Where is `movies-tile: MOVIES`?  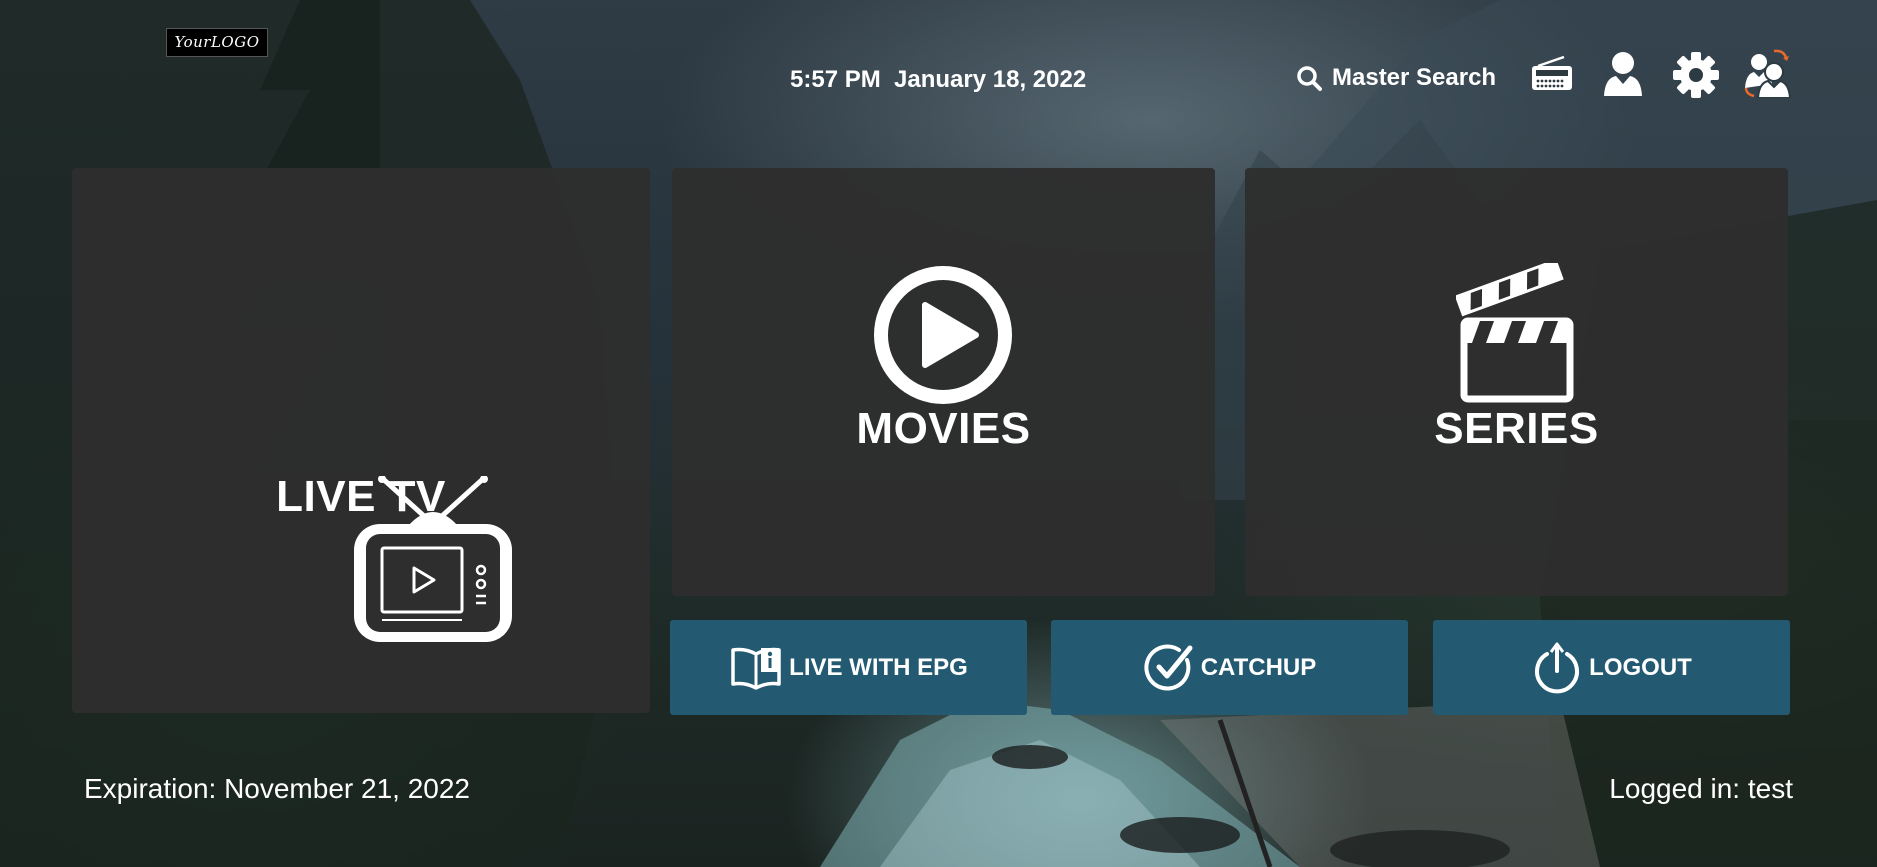 movies-tile: MOVIES is located at coordinates (943, 382).